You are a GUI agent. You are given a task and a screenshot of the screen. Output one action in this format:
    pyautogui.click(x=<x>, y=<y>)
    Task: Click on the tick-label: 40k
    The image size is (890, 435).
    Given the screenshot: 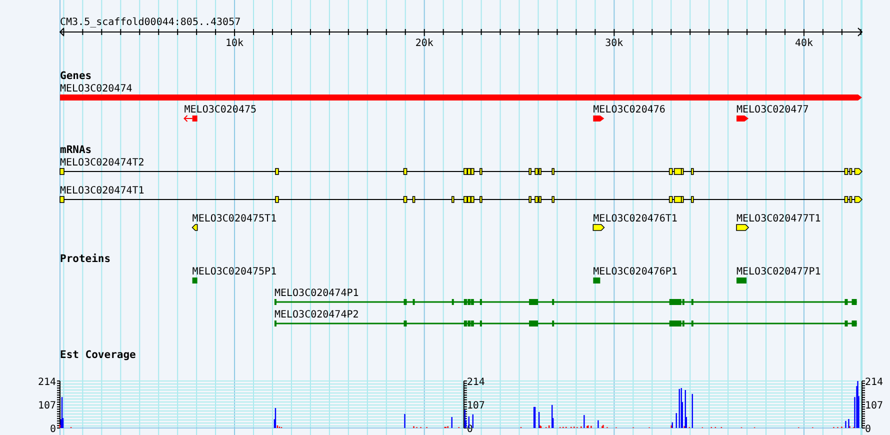 What is the action you would take?
    pyautogui.click(x=803, y=43)
    